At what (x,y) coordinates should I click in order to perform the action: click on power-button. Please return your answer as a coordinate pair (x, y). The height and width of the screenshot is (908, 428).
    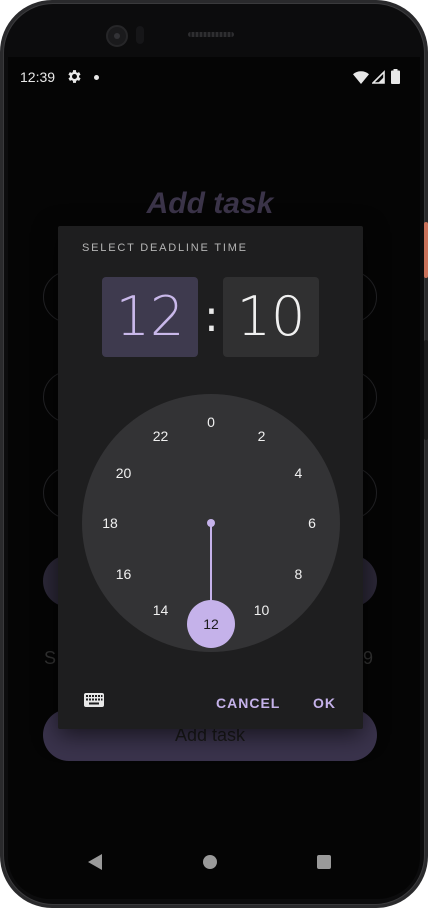
    Looking at the image, I should click on (426, 250).